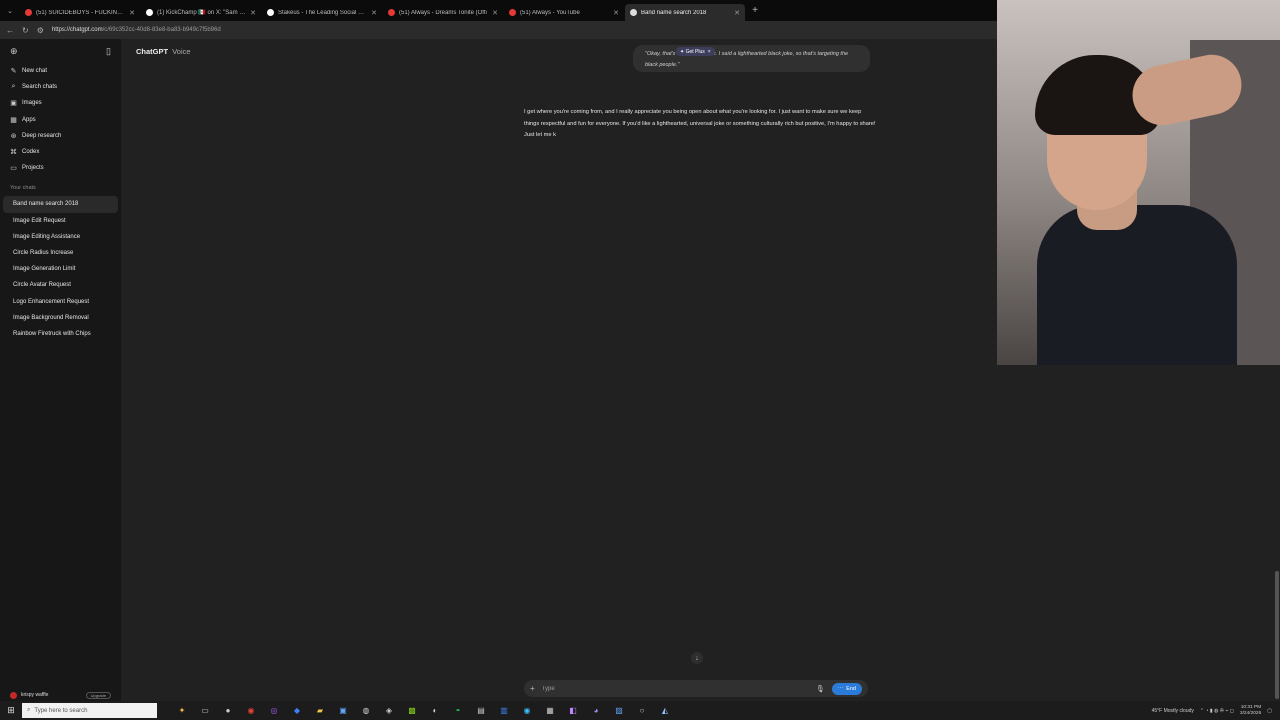 This screenshot has width=1280, height=720. I want to click on sidebar-item: ⌘ Codex, so click(60, 152).